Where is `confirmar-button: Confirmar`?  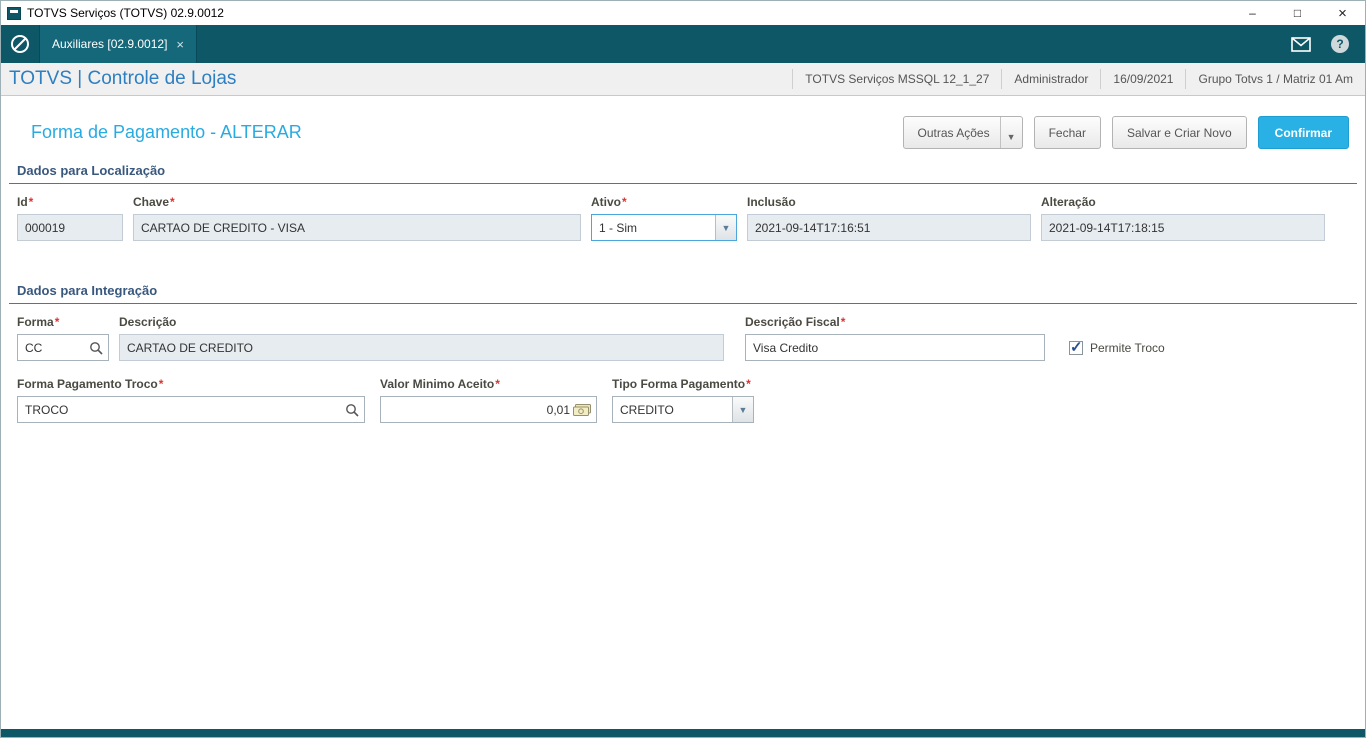 confirmar-button: Confirmar is located at coordinates (1303, 132).